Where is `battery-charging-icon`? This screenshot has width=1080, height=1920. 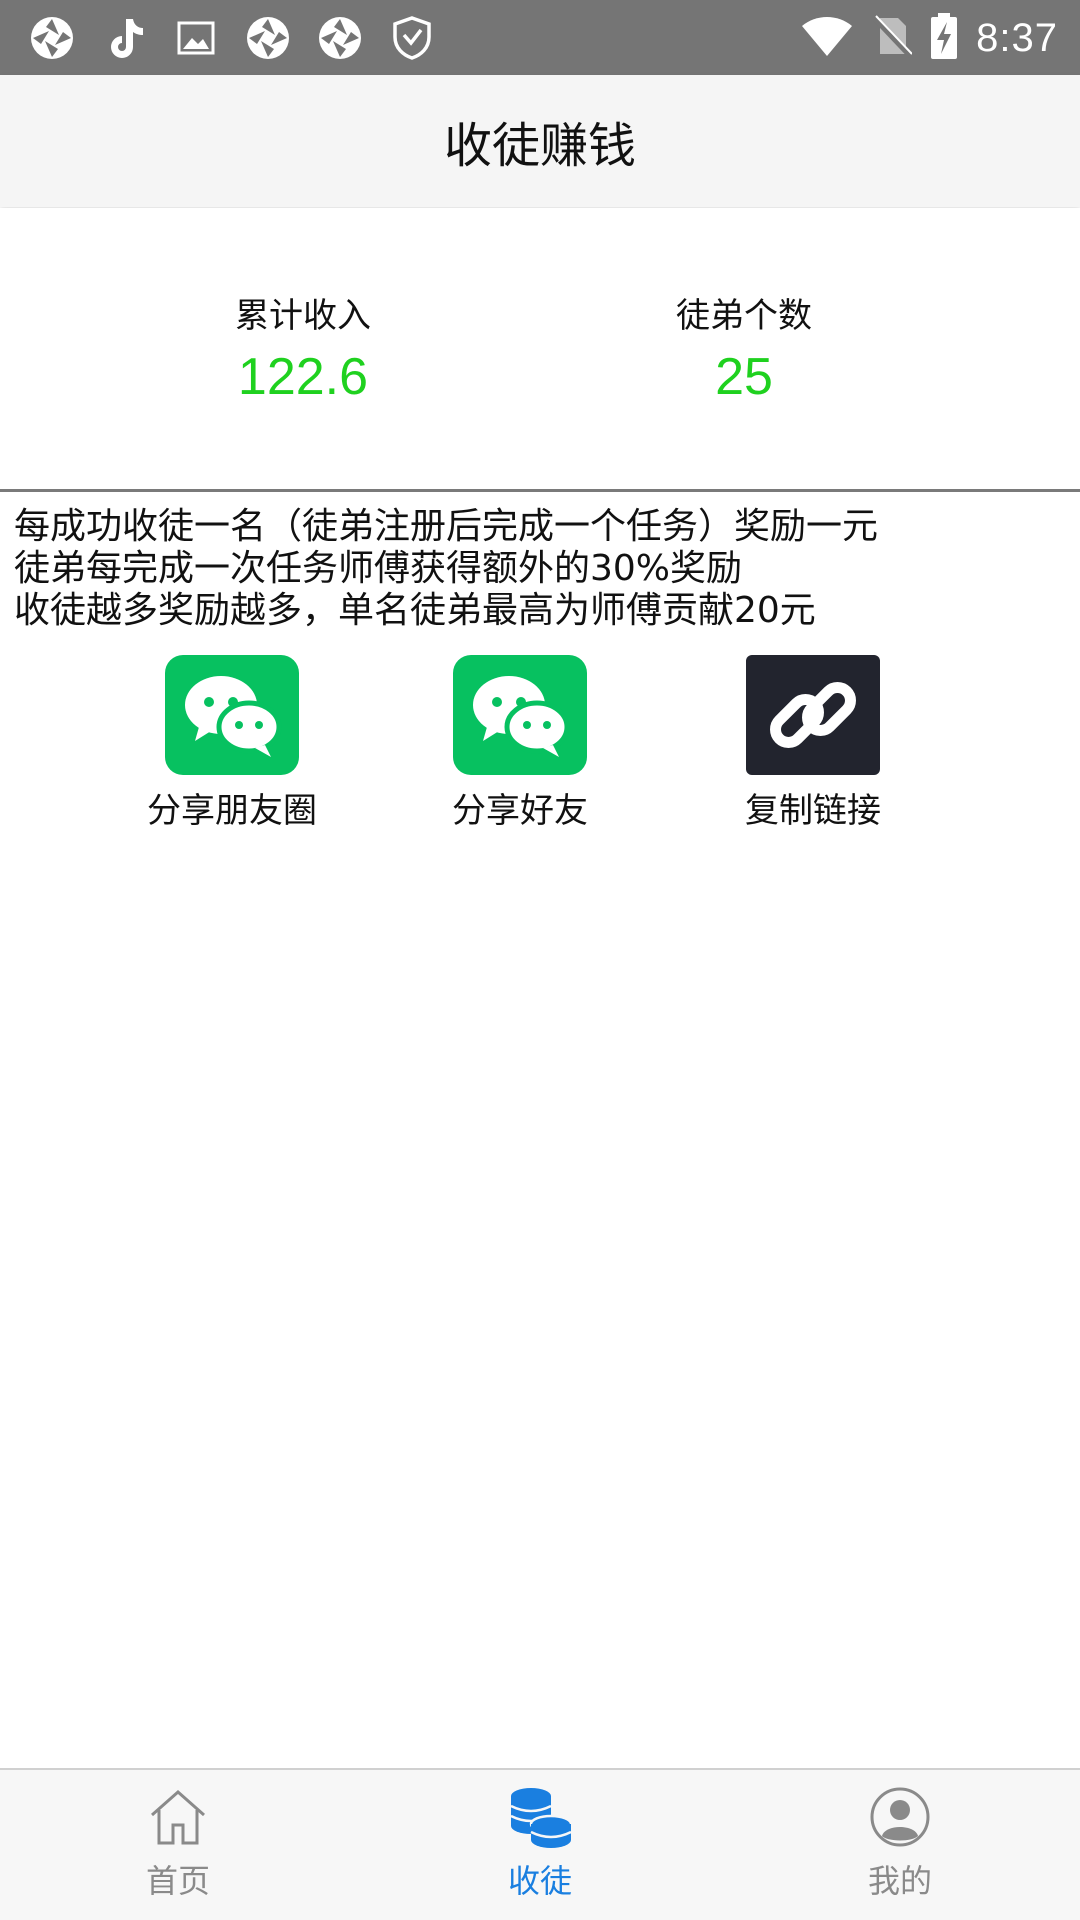
battery-charging-icon is located at coordinates (944, 38).